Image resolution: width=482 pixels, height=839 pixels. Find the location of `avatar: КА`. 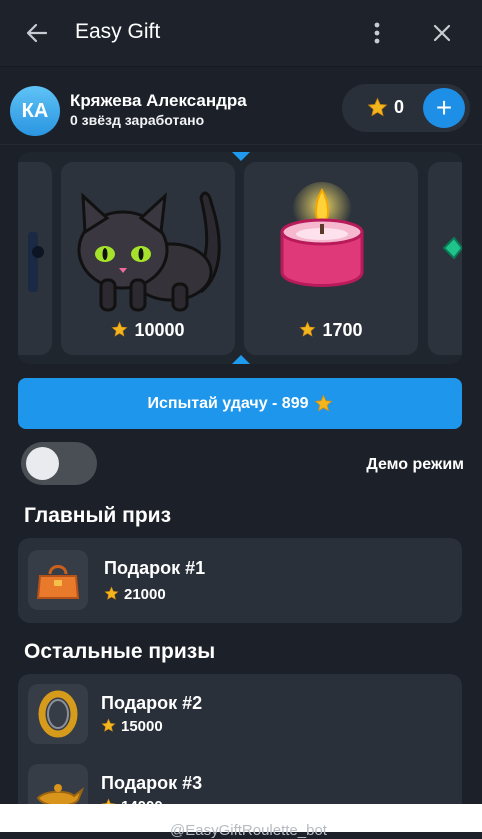

avatar: КА is located at coordinates (35, 111).